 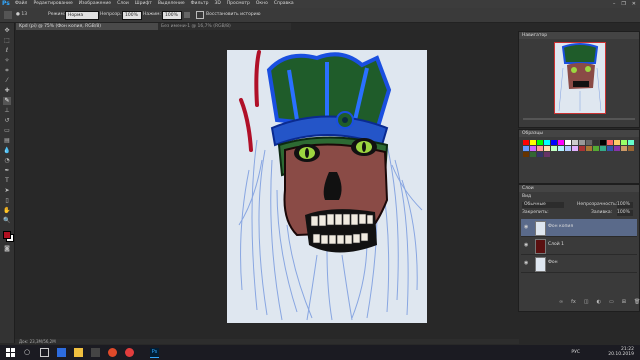 What do you see at coordinates (7, 71) in the screenshot?
I see `crop-tool-icon: ⌗` at bounding box center [7, 71].